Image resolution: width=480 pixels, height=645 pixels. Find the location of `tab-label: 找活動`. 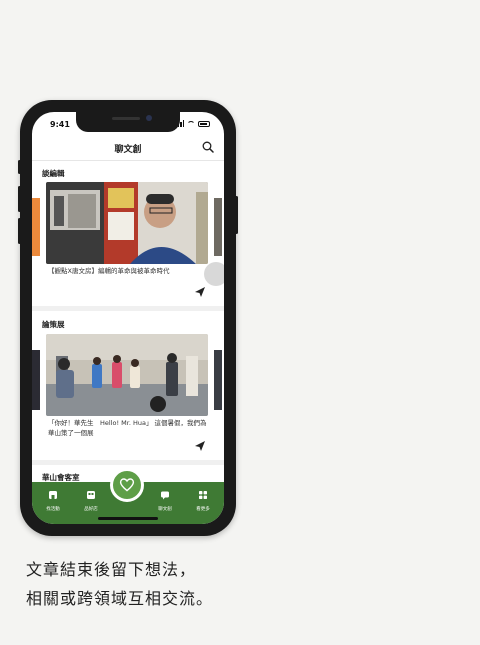

tab-label: 找活動 is located at coordinates (53, 509).